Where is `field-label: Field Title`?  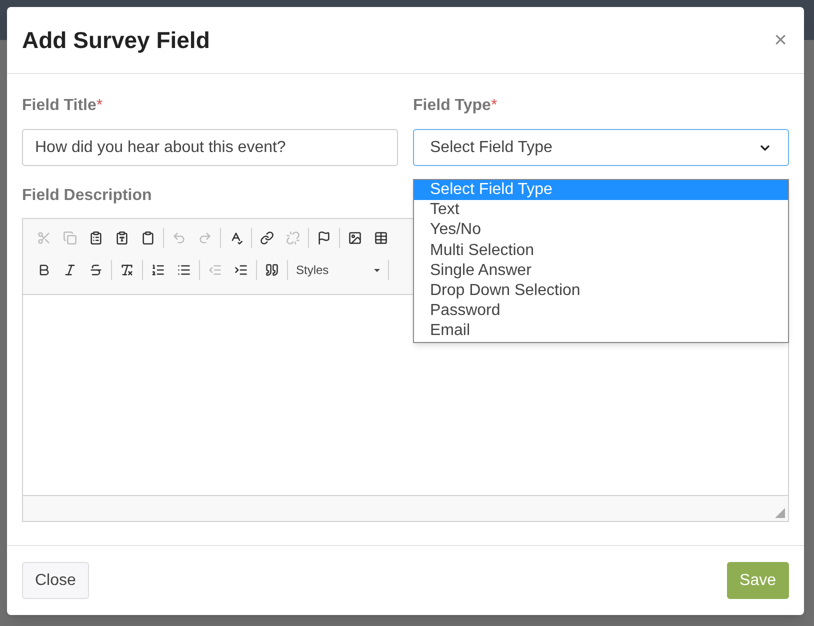
field-label: Field Title is located at coordinates (59, 106).